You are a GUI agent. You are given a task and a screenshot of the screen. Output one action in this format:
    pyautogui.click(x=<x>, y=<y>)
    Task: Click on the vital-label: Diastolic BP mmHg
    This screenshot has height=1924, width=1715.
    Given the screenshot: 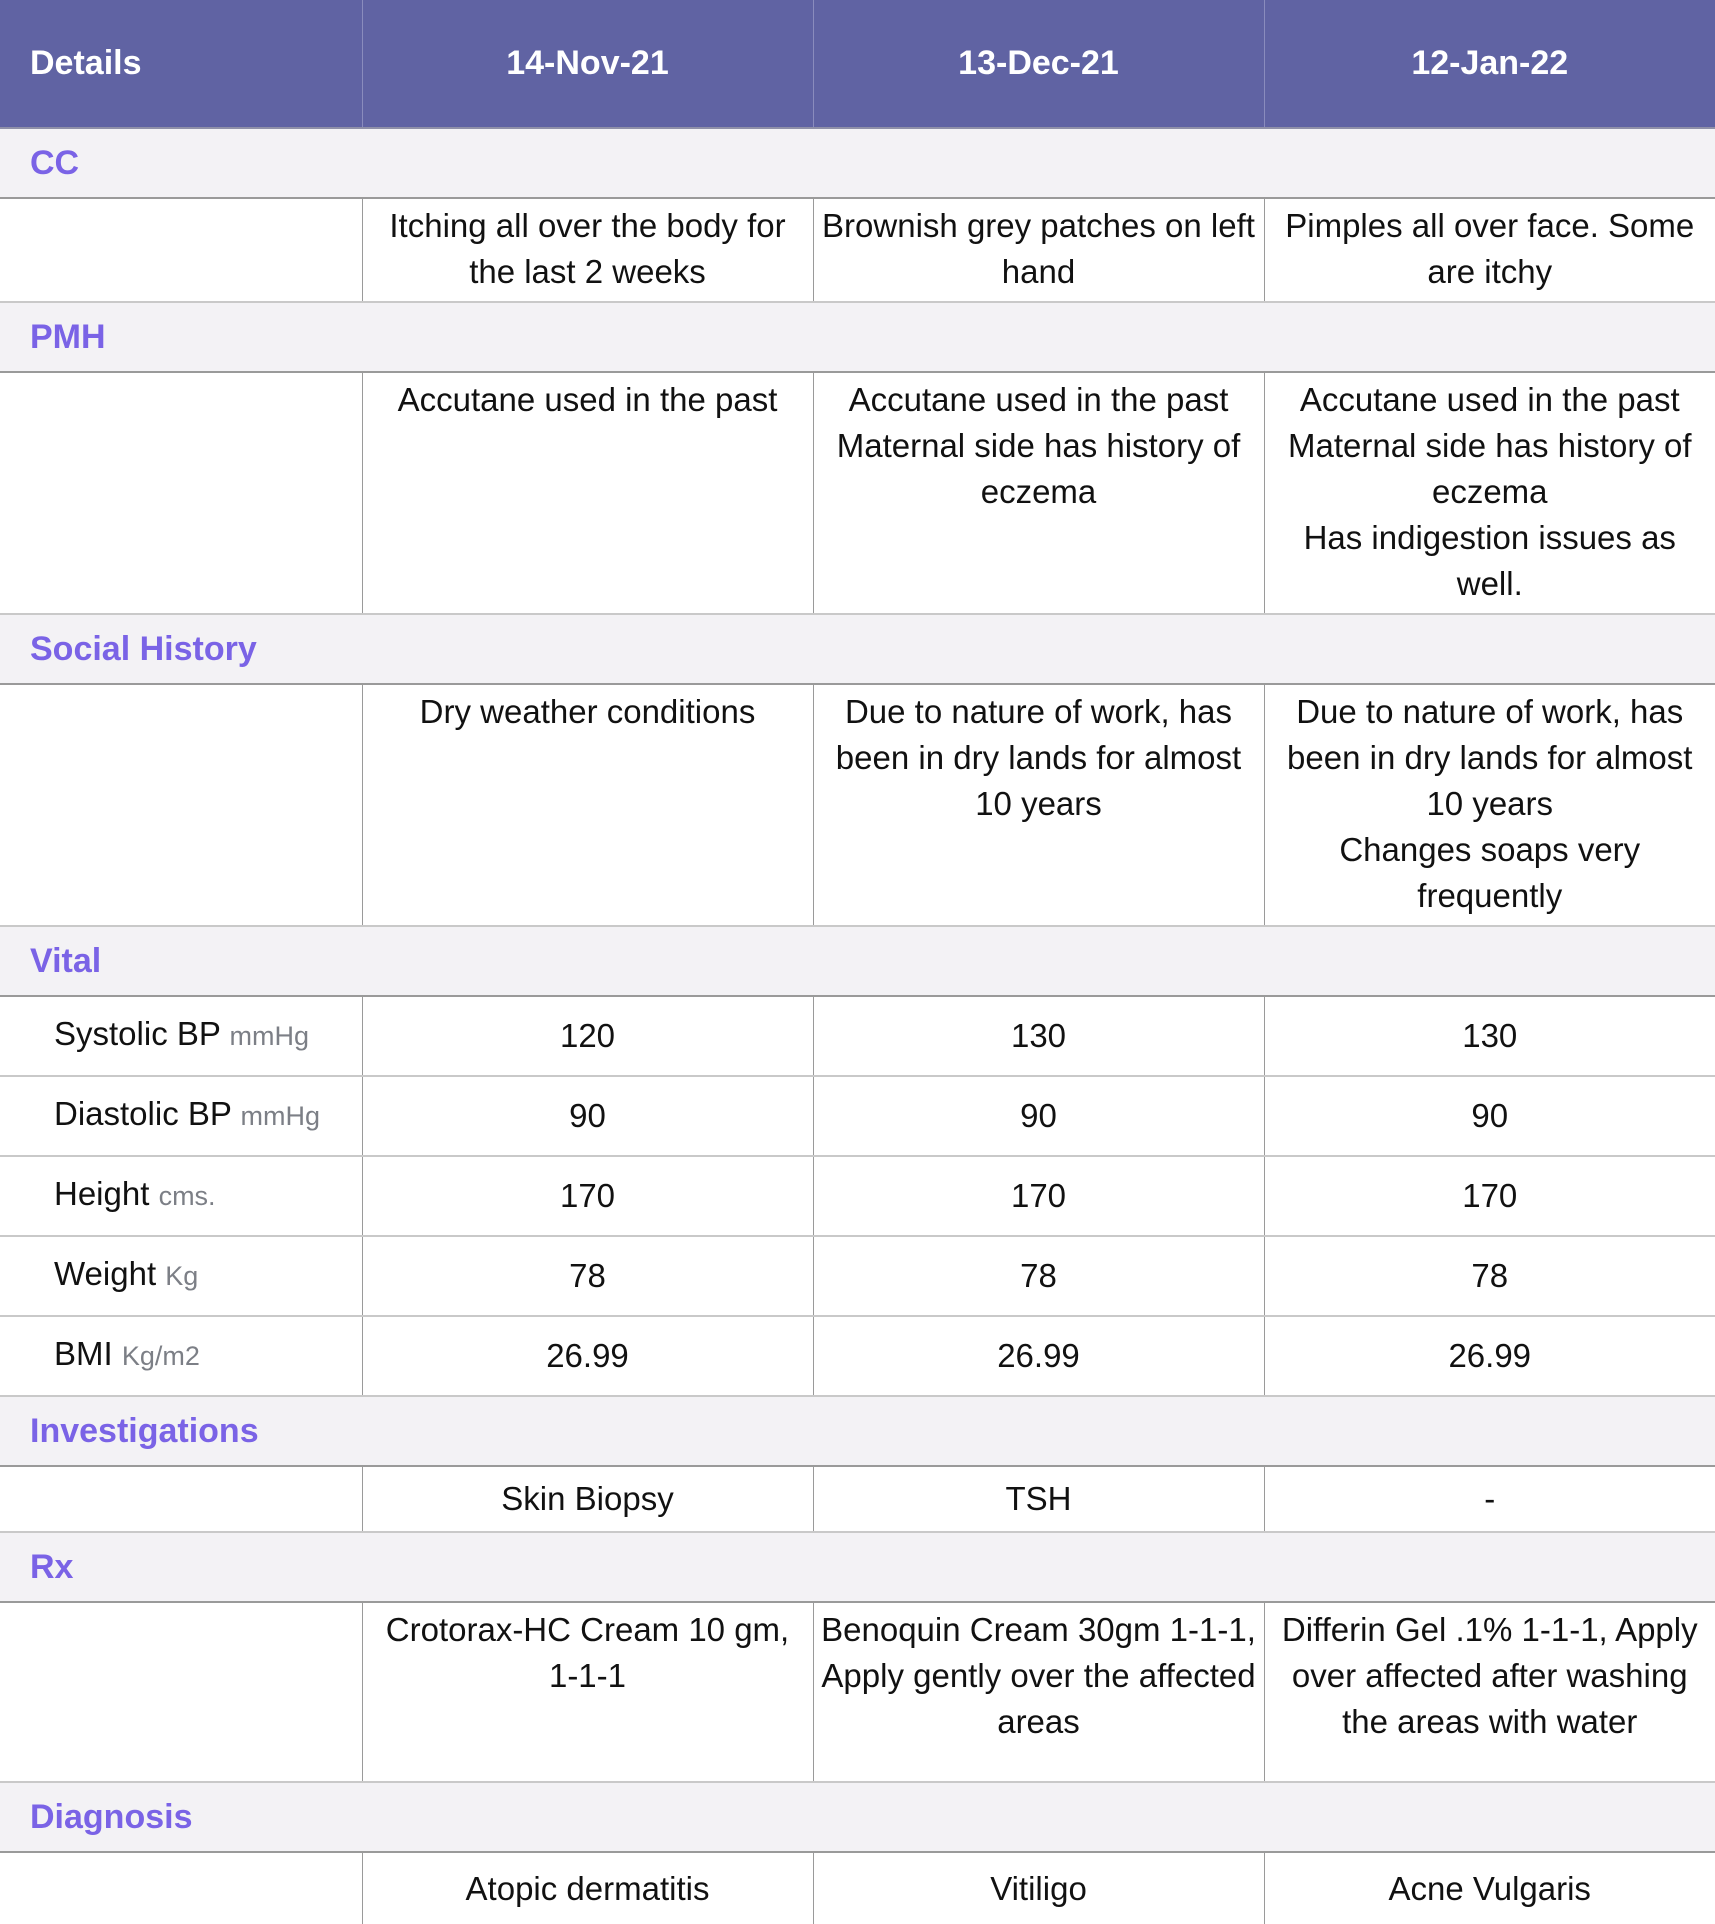 What is the action you would take?
    pyautogui.click(x=181, y=1116)
    